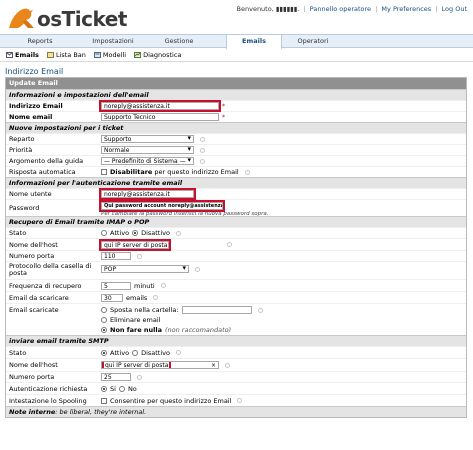 This screenshot has width=473, height=450. What do you see at coordinates (236, 318) in the screenshot?
I see `row-fetched-emails: Email scaricate Sposta nella cartella` at bounding box center [236, 318].